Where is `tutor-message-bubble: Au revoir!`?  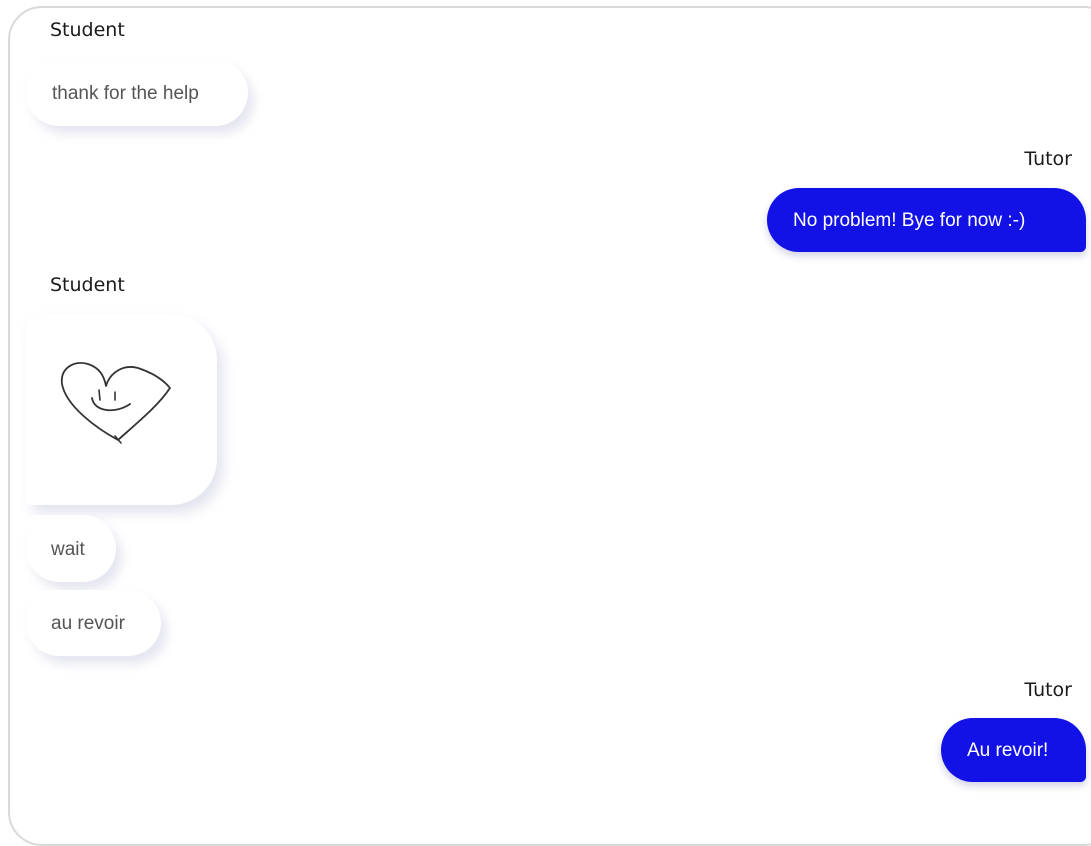 tutor-message-bubble: Au revoir! is located at coordinates (1013, 750).